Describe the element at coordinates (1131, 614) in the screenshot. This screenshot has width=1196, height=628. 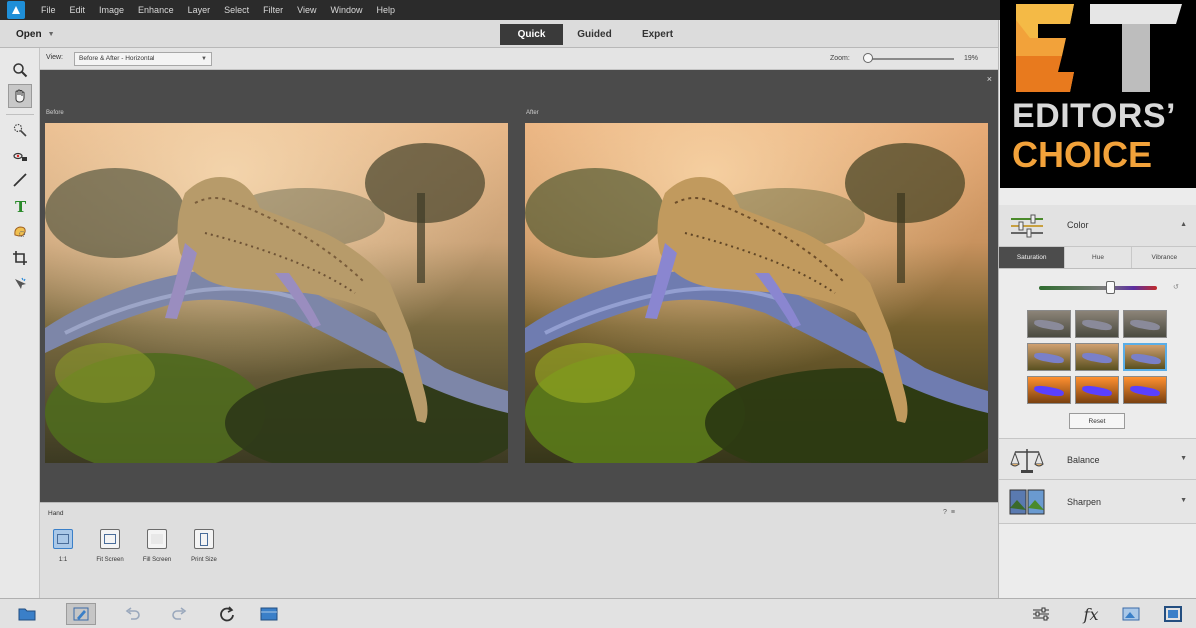
I see `textures-button` at that location.